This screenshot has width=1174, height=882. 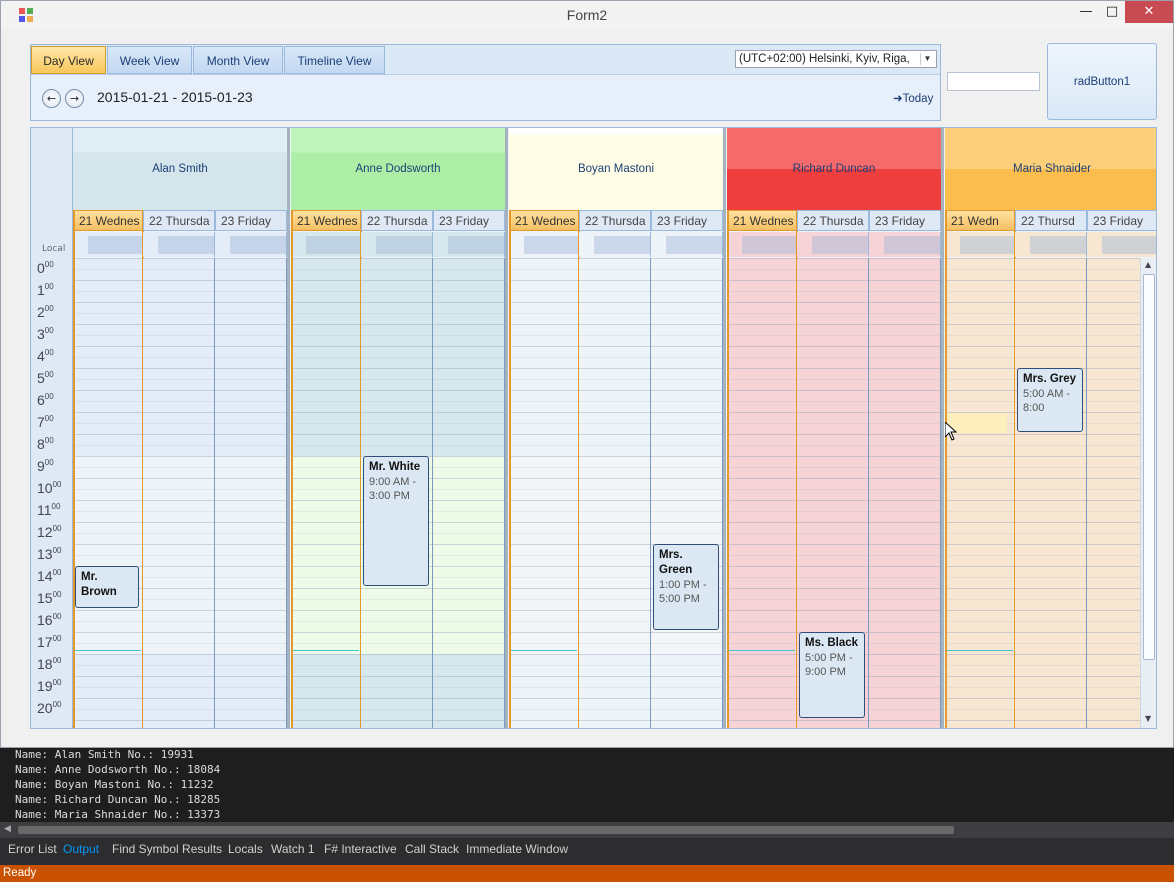 What do you see at coordinates (1149, 12) in the screenshot?
I see `close-button: ✕` at bounding box center [1149, 12].